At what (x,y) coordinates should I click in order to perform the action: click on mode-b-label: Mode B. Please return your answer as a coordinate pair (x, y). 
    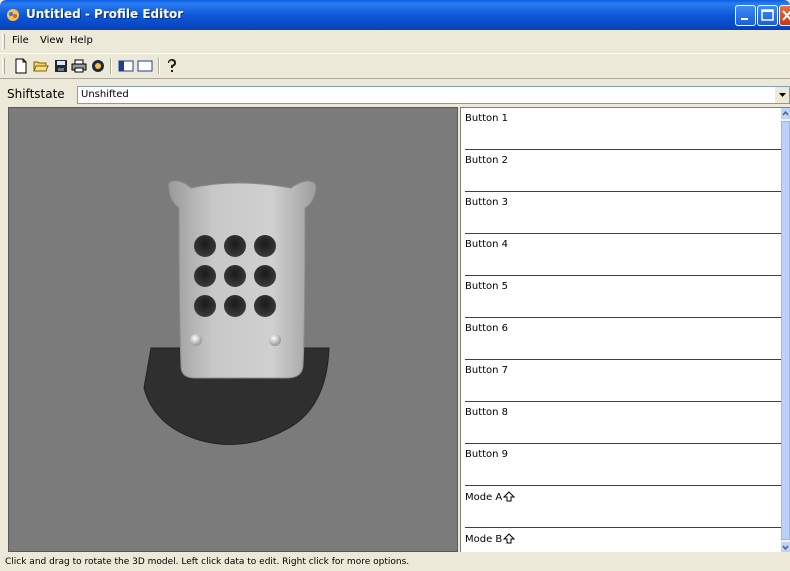
    Looking at the image, I should click on (490, 539).